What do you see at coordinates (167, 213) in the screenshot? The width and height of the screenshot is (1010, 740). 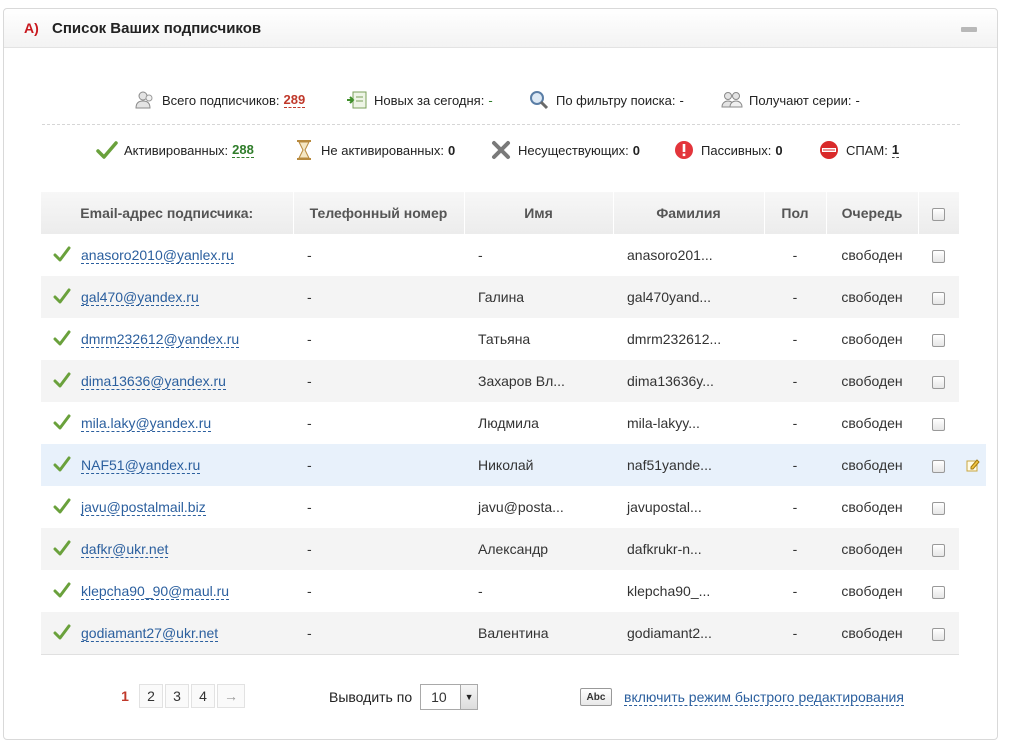 I see `col-email: Email-адрес подписчика:` at bounding box center [167, 213].